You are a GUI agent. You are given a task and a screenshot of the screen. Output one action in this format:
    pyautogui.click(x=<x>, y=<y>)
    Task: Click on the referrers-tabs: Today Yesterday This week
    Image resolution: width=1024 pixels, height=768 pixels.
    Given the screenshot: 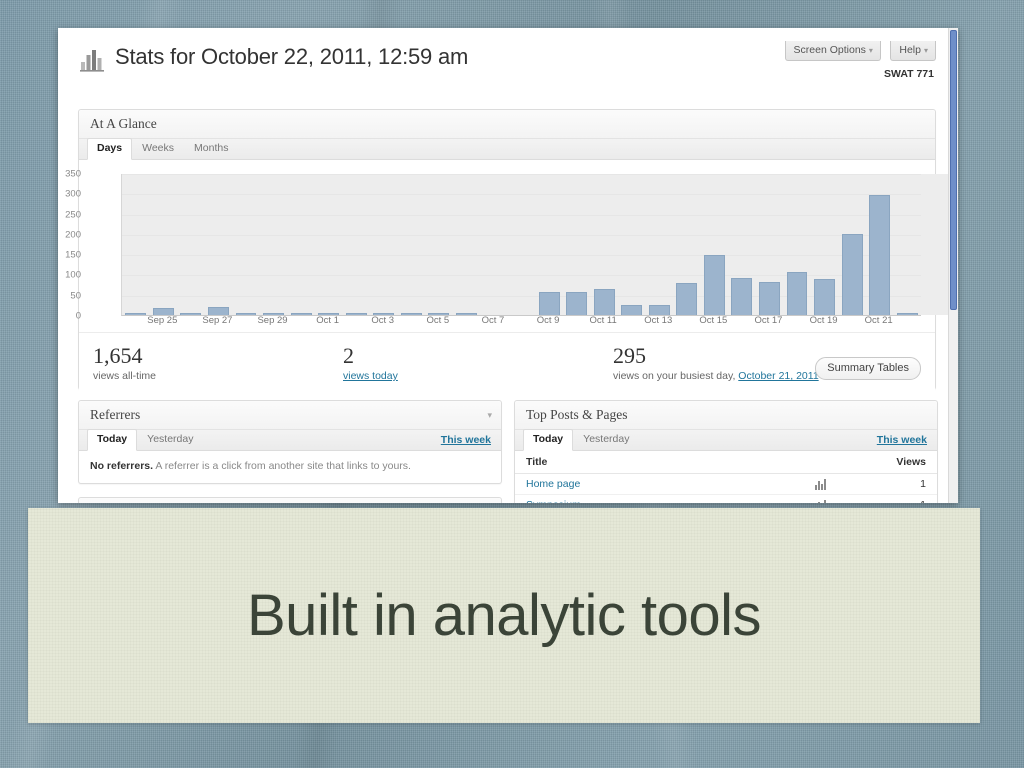 What is the action you would take?
    pyautogui.click(x=290, y=440)
    